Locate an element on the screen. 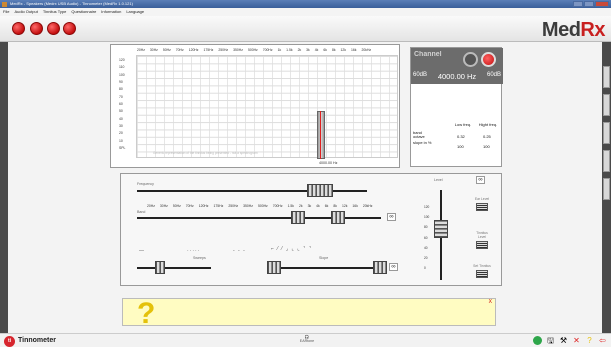 This screenshot has height=347, width=611. save-icon: 🖫 is located at coordinates (550, 340).